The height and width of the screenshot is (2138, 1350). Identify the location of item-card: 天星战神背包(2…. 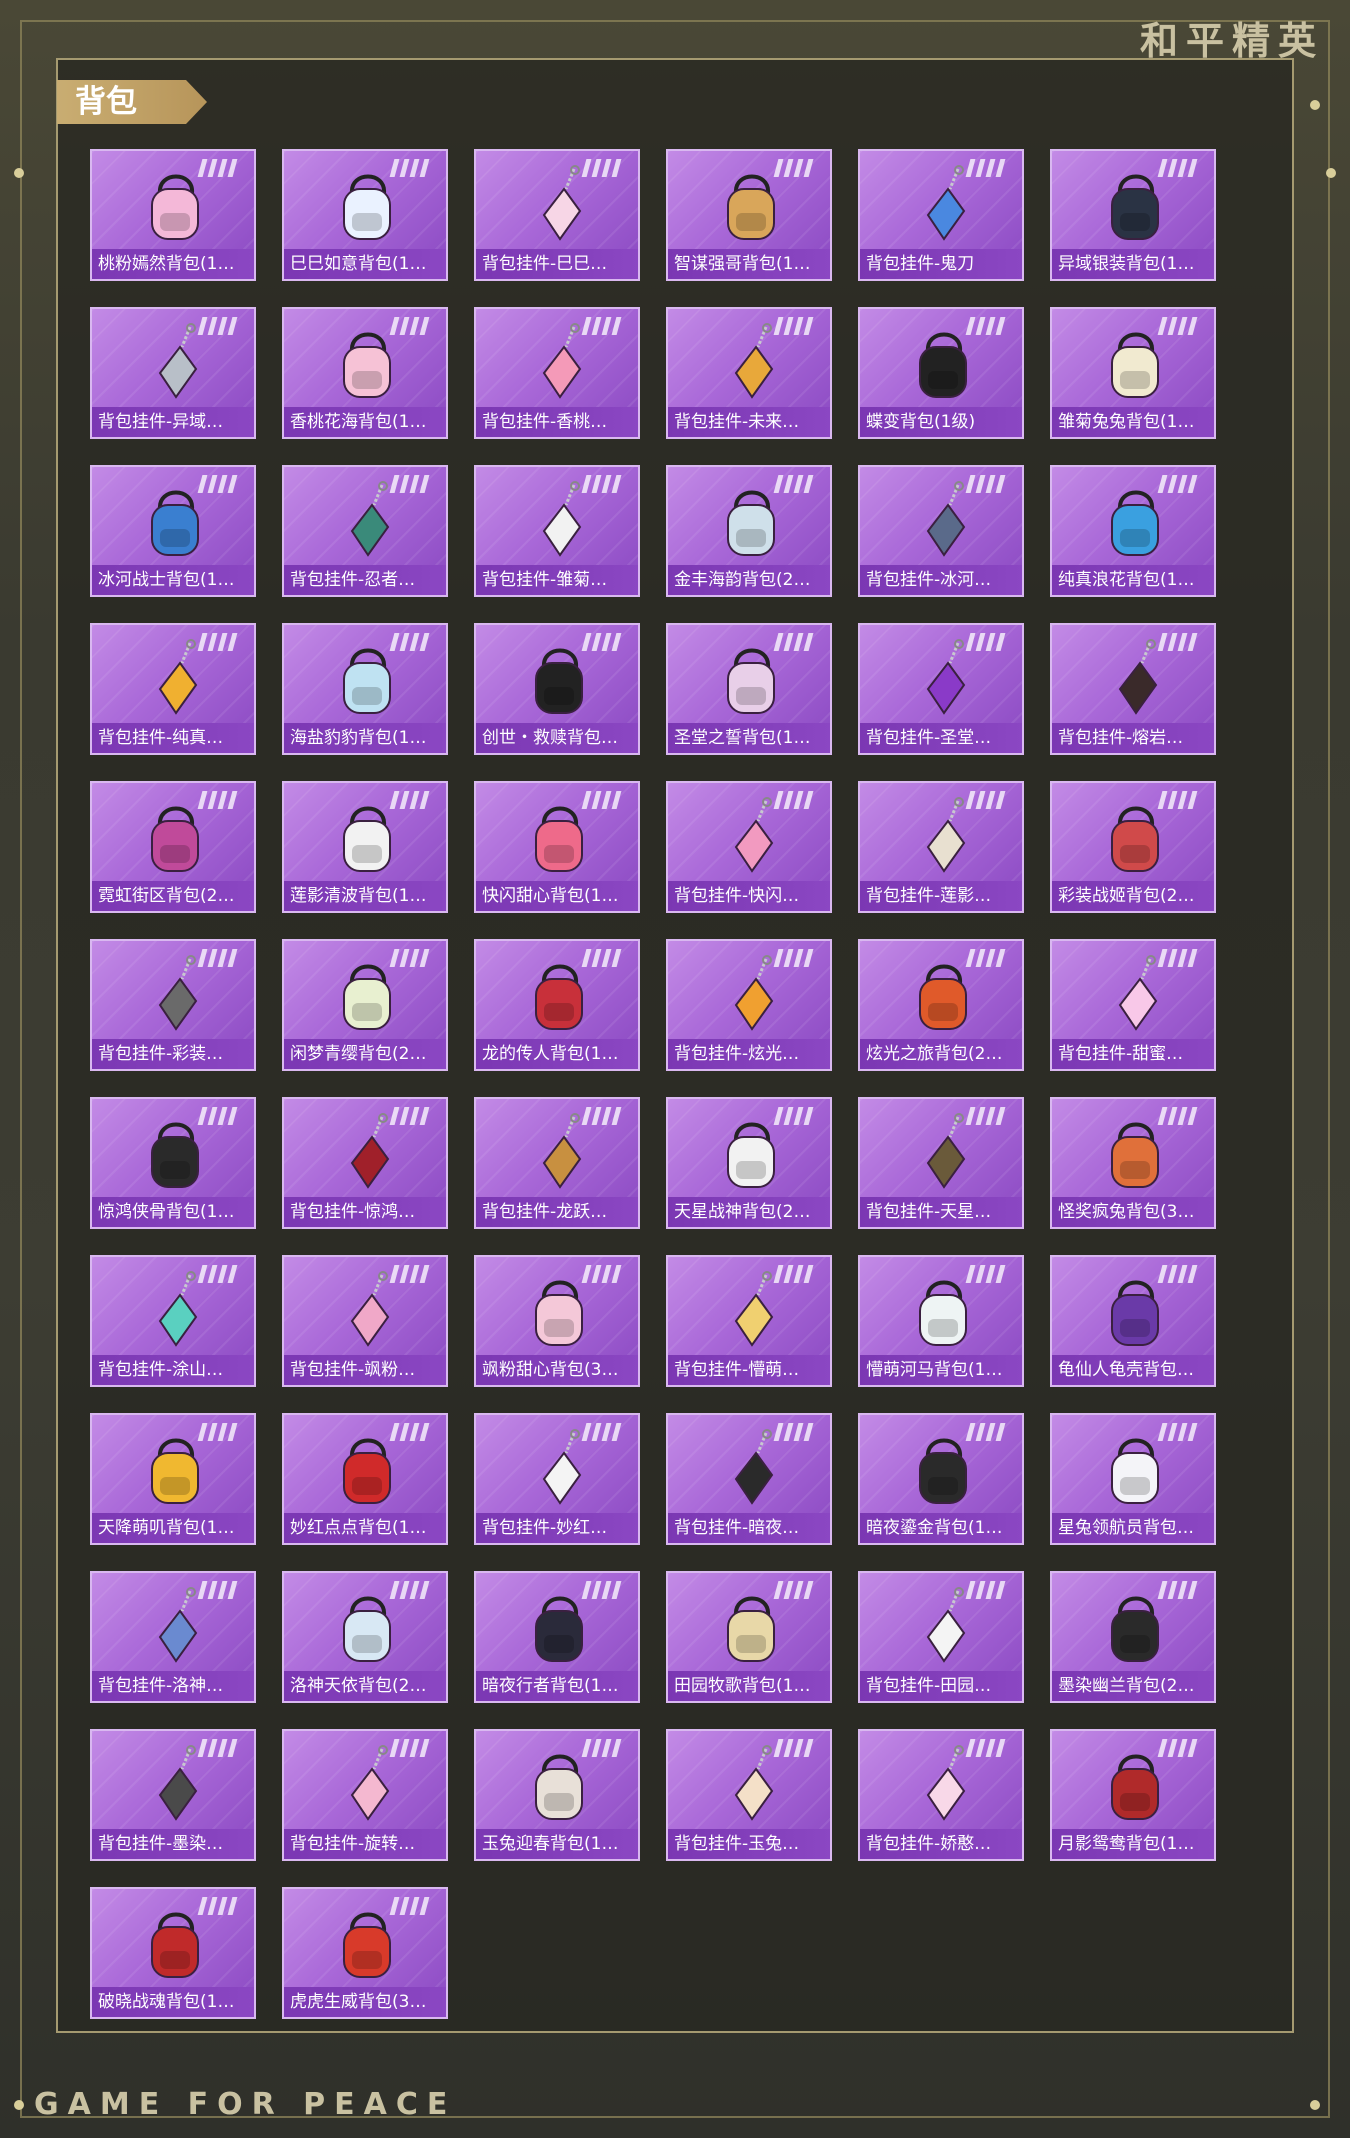
(749, 1163).